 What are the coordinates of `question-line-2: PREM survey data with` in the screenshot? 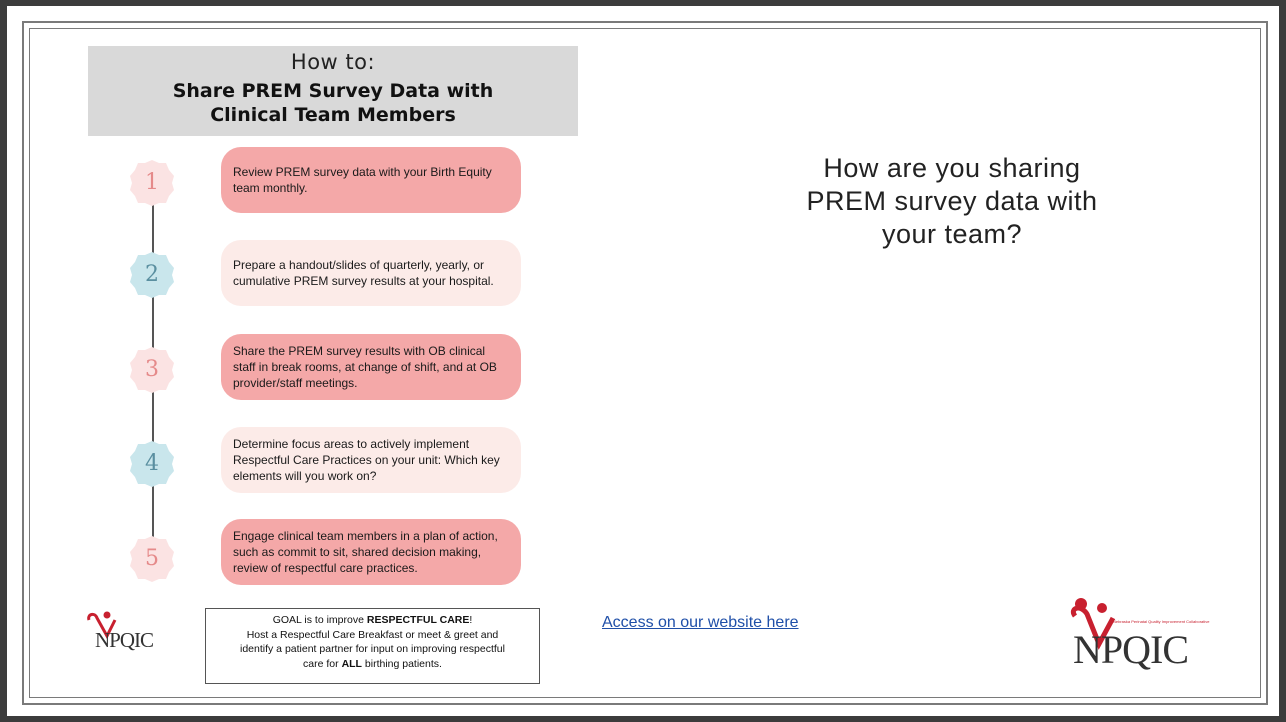 It's located at (952, 201).